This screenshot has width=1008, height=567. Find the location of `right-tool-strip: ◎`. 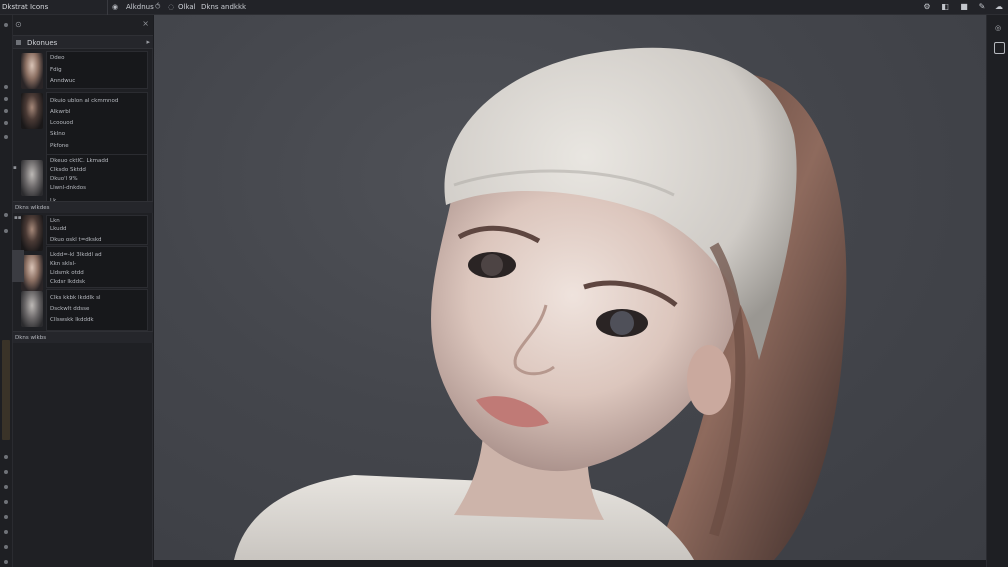

right-tool-strip: ◎ is located at coordinates (997, 291).